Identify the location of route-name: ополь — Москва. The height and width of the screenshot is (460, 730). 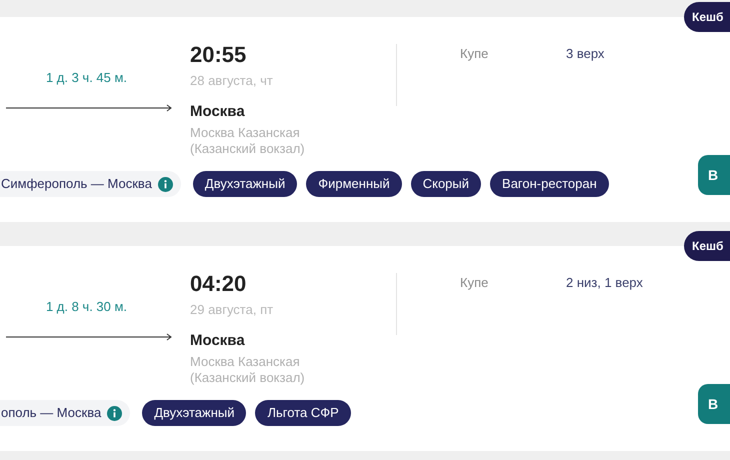
(51, 413).